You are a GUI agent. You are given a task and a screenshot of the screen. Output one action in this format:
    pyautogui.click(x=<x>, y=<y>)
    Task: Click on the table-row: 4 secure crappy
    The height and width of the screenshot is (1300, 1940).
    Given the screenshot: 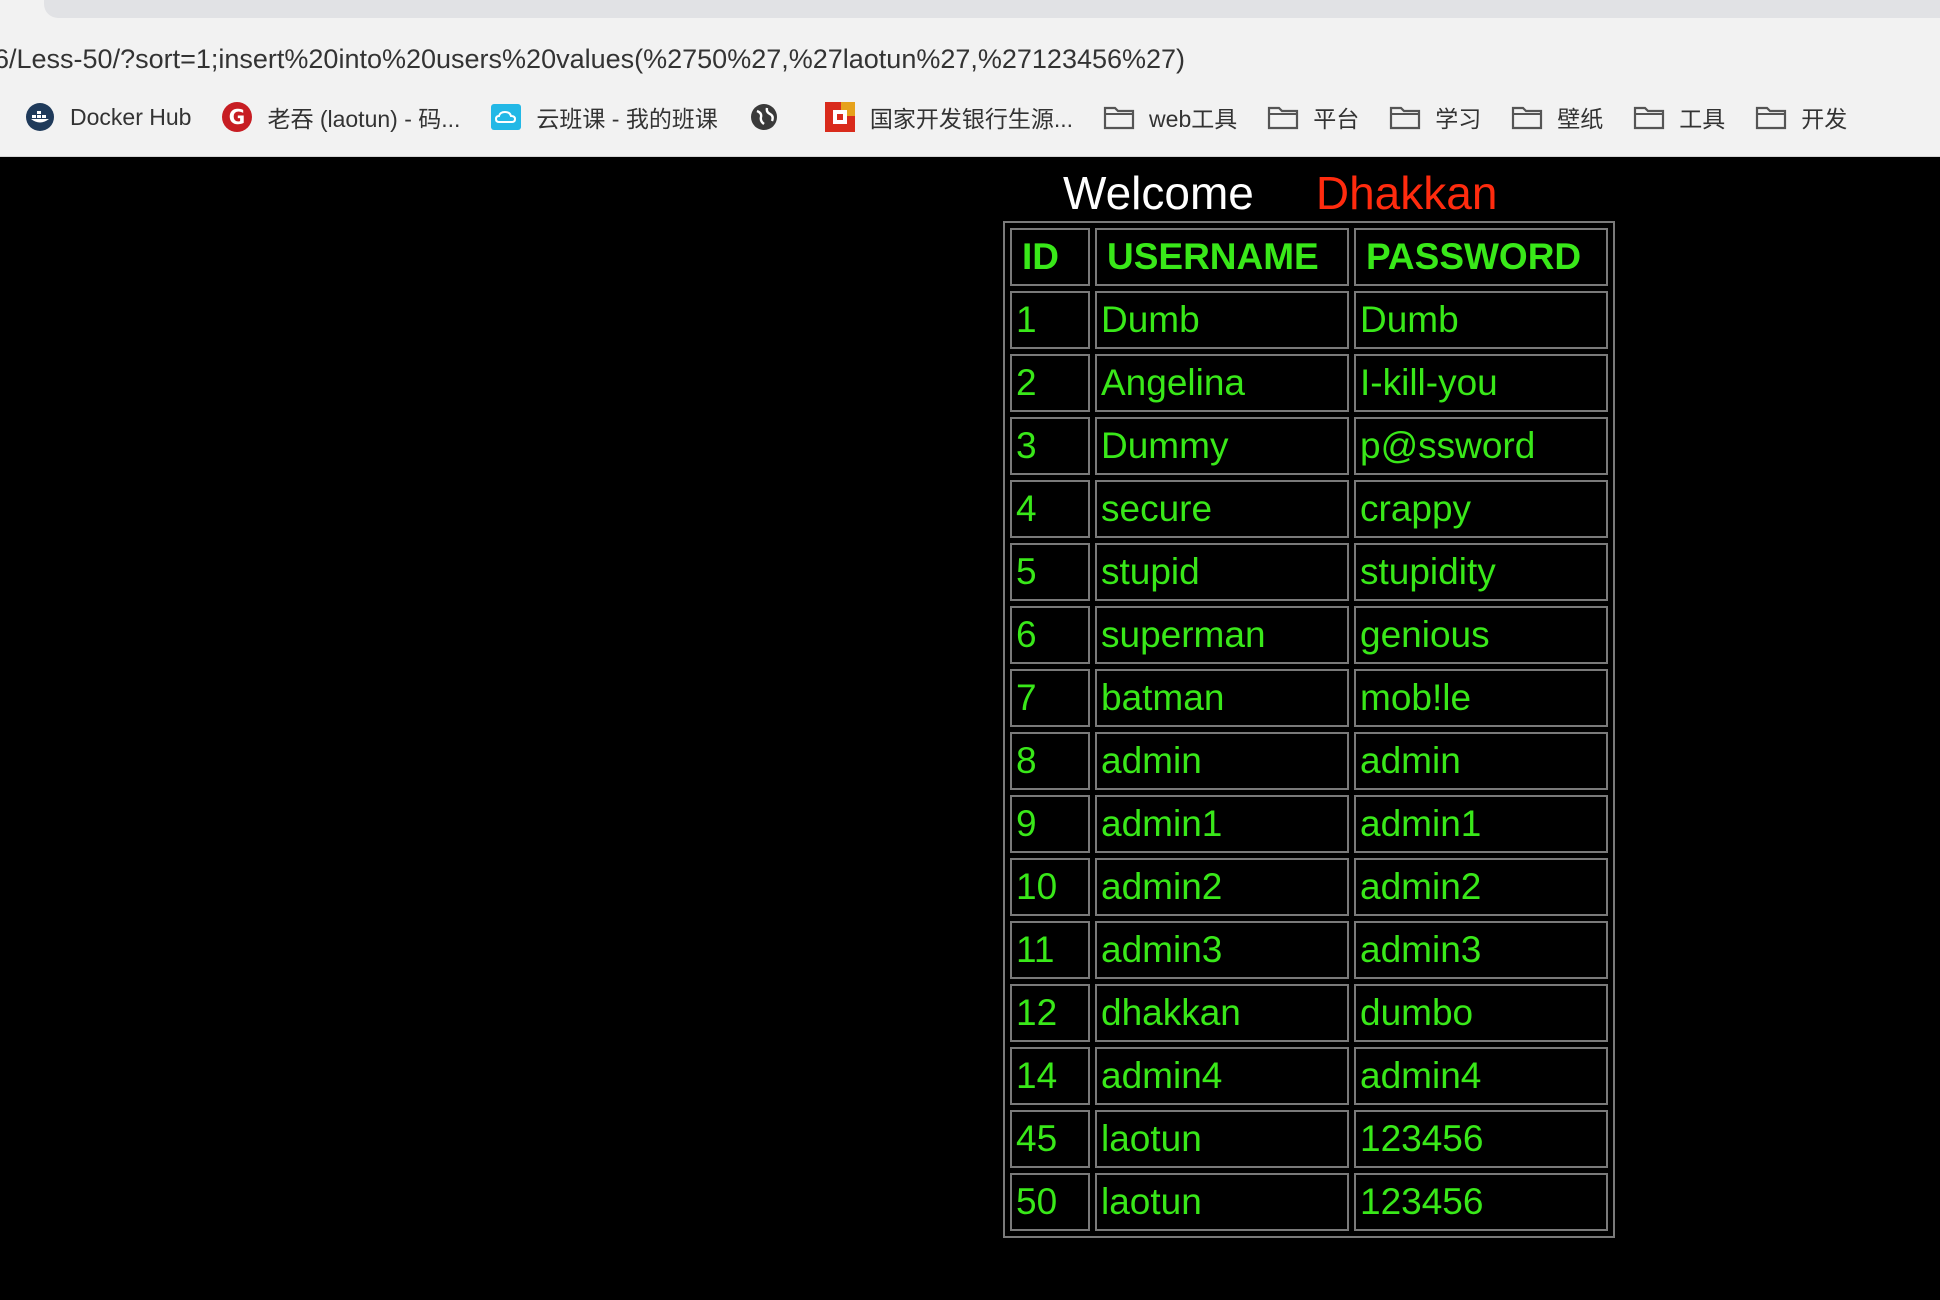 What is the action you would take?
    pyautogui.click(x=1309, y=509)
    